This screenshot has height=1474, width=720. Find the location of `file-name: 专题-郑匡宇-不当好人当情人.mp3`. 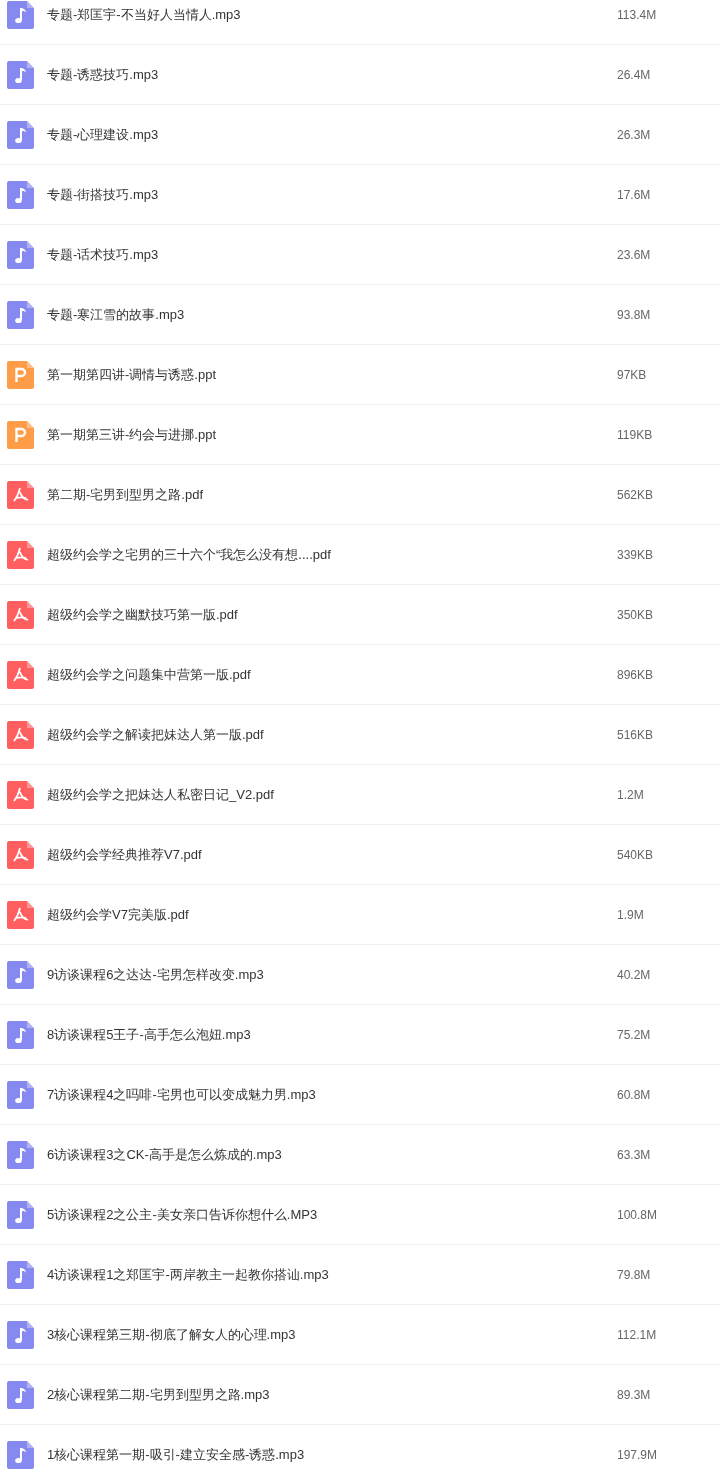

file-name: 专题-郑匡宇-不当好人当情人.mp3 is located at coordinates (144, 14).